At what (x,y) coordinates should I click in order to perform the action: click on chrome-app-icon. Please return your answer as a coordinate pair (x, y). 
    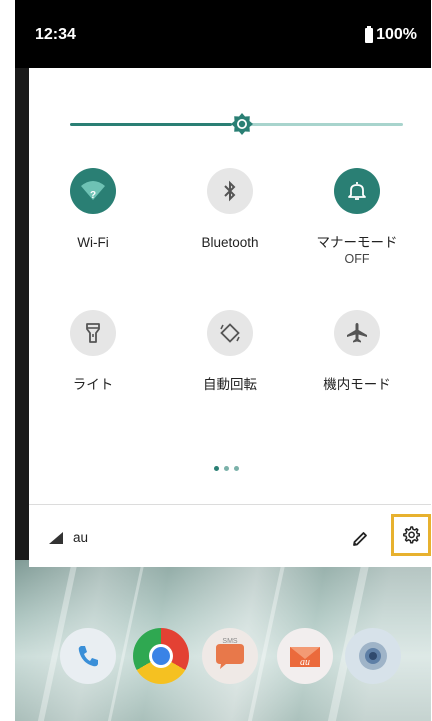
    Looking at the image, I should click on (161, 656).